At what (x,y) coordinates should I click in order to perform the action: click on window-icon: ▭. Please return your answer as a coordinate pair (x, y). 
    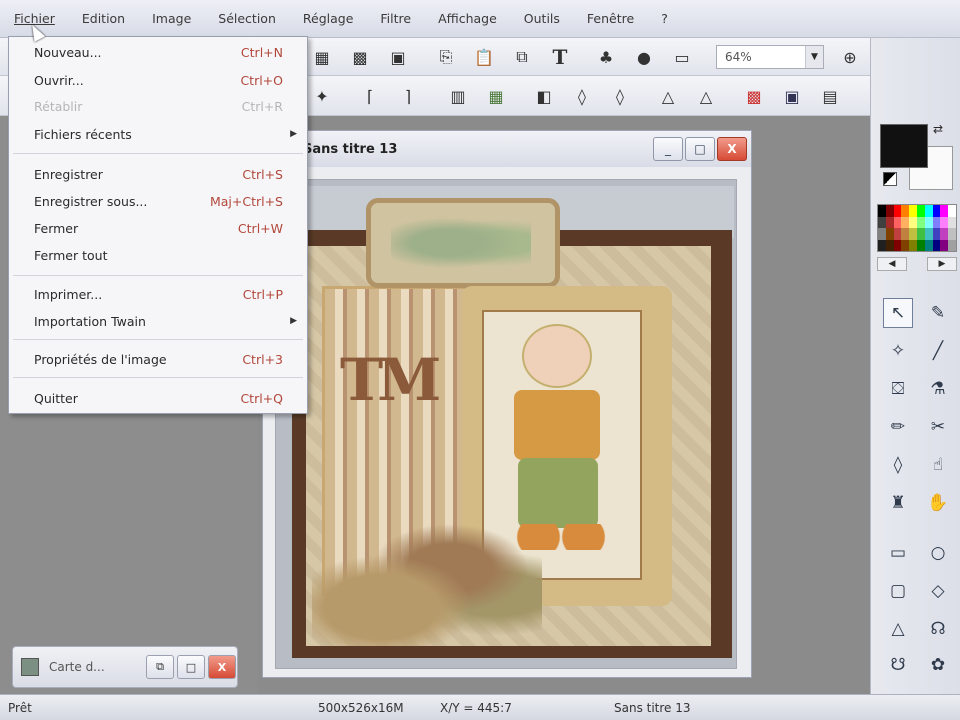
    Looking at the image, I should click on (682, 57).